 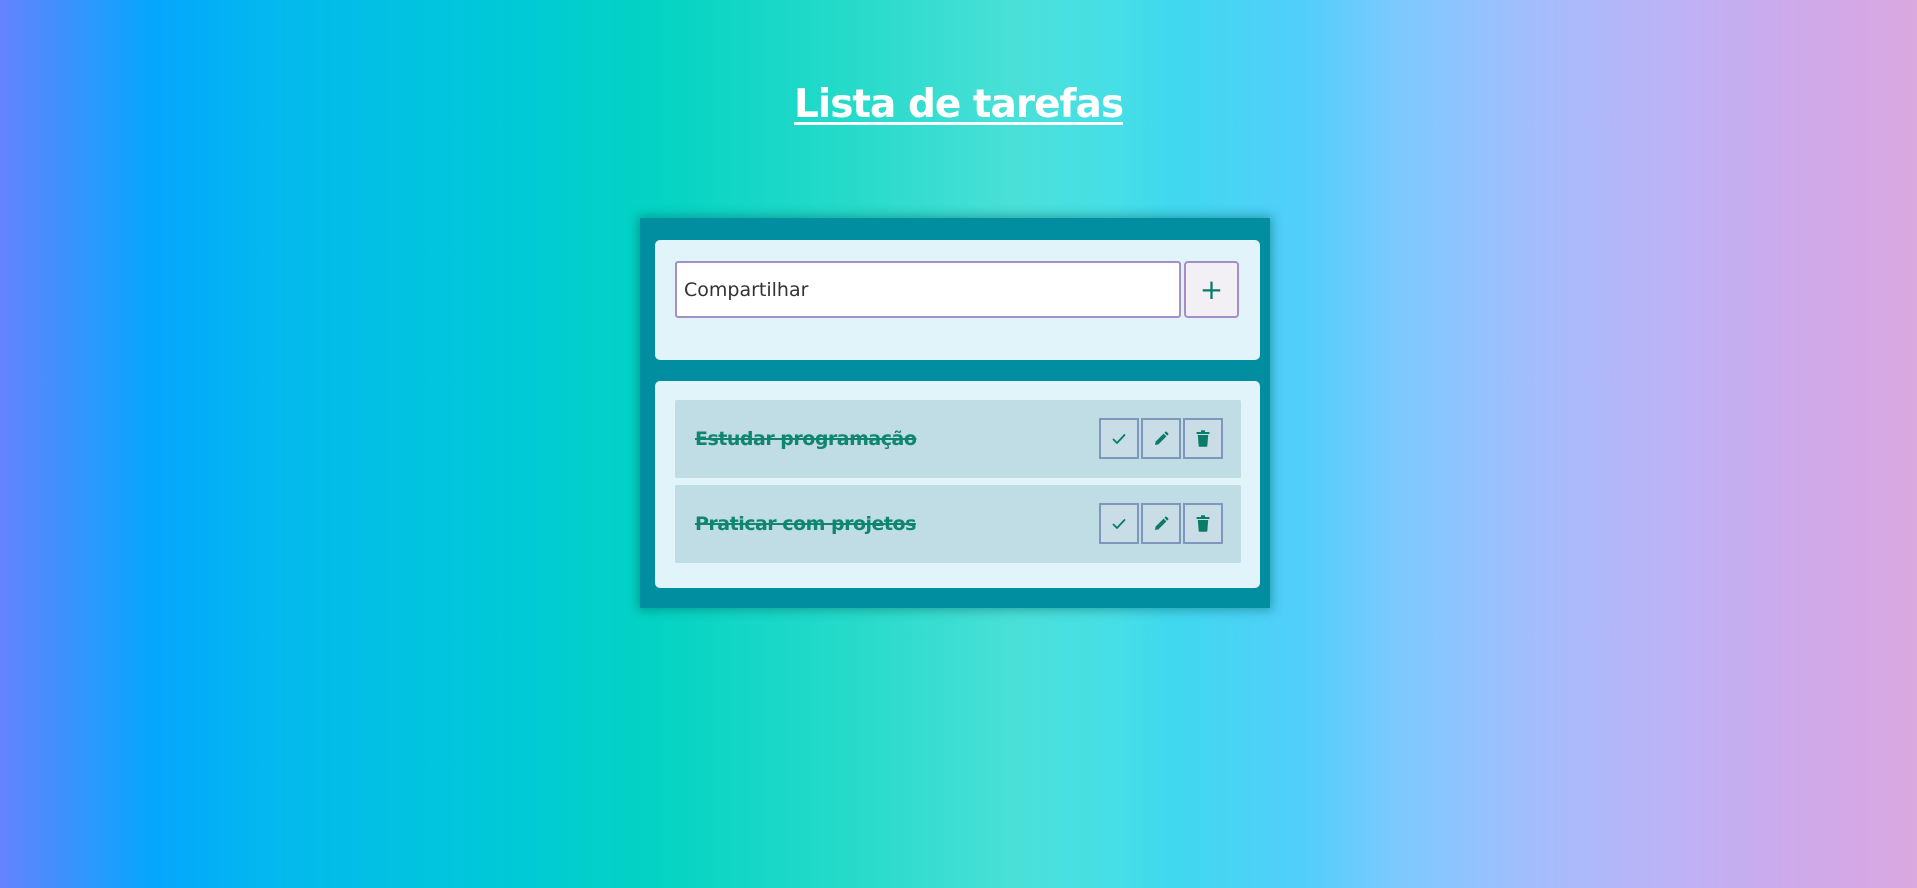 I want to click on task-text: Praticar com projetos, so click(x=805, y=524).